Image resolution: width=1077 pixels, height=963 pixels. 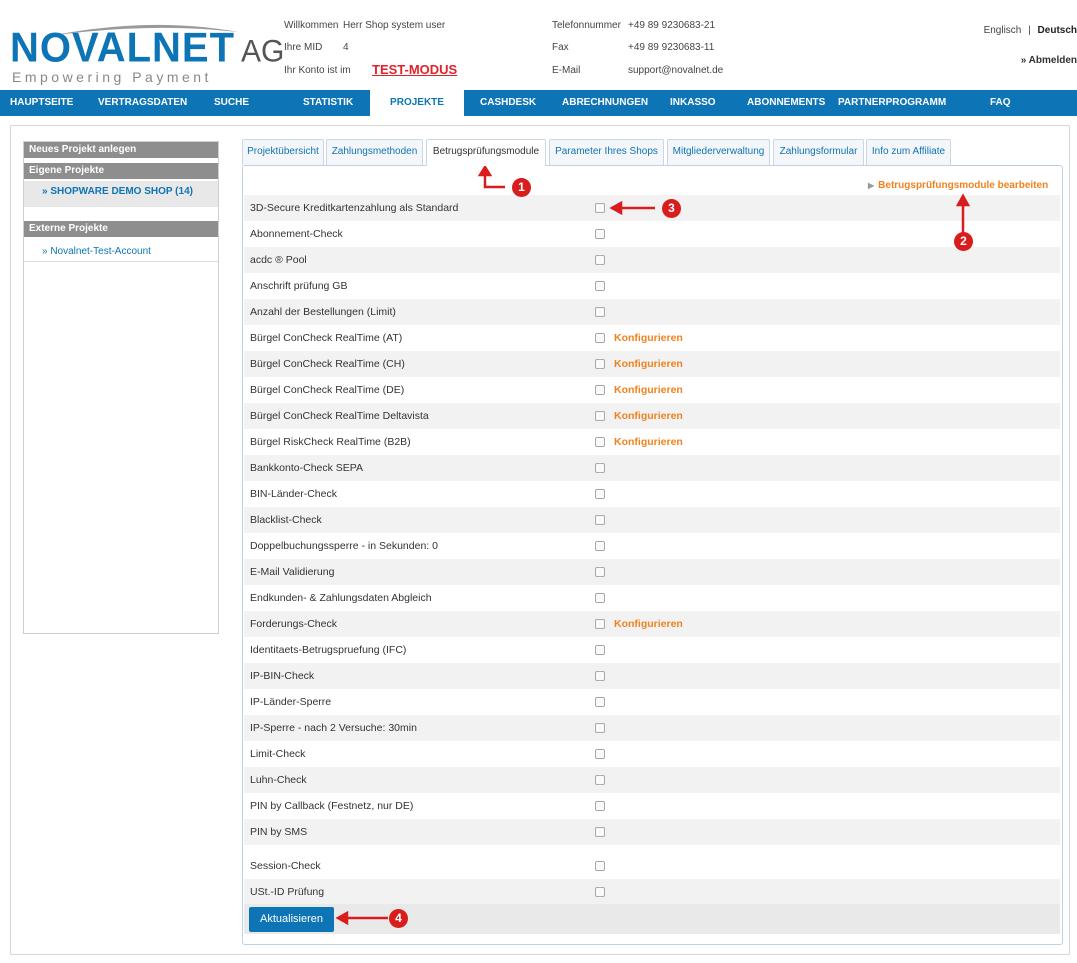 I want to click on phone-label: Telefonnummer, so click(x=586, y=25).